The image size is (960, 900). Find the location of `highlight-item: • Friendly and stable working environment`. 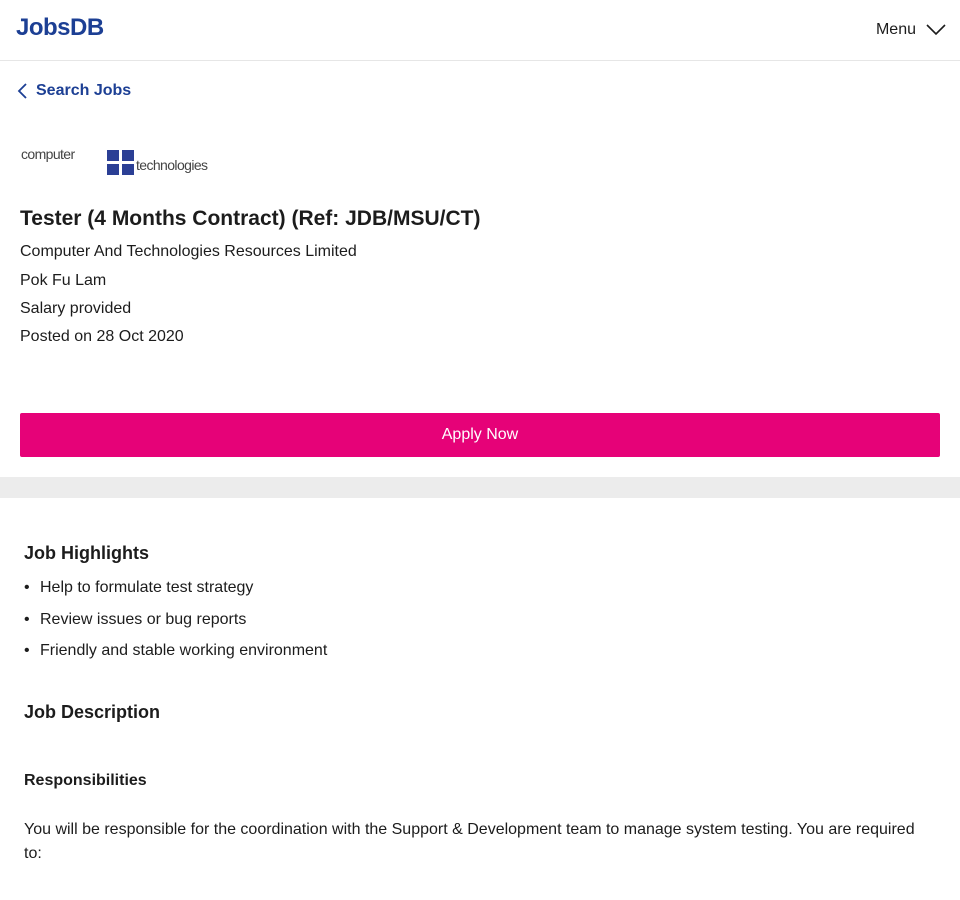

highlight-item: • Friendly and stable working environment is located at coordinates (175, 655).